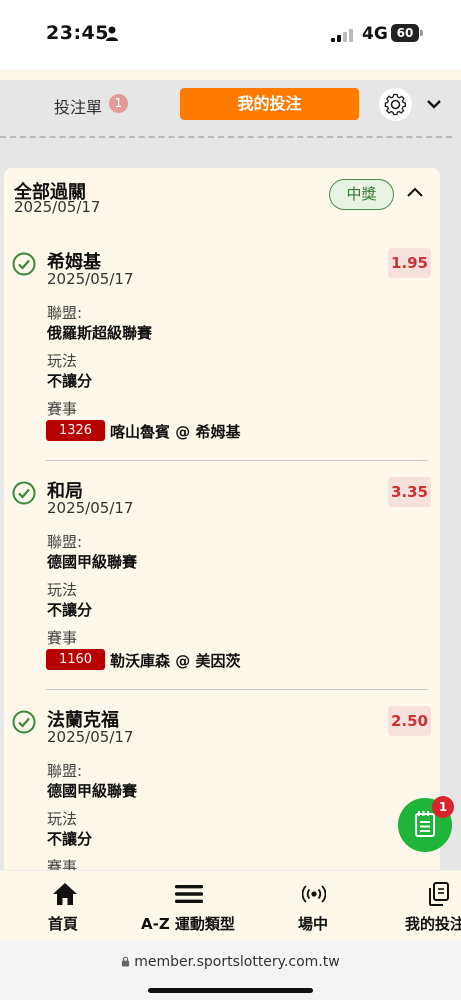  I want to click on home-indicator, so click(230, 990).